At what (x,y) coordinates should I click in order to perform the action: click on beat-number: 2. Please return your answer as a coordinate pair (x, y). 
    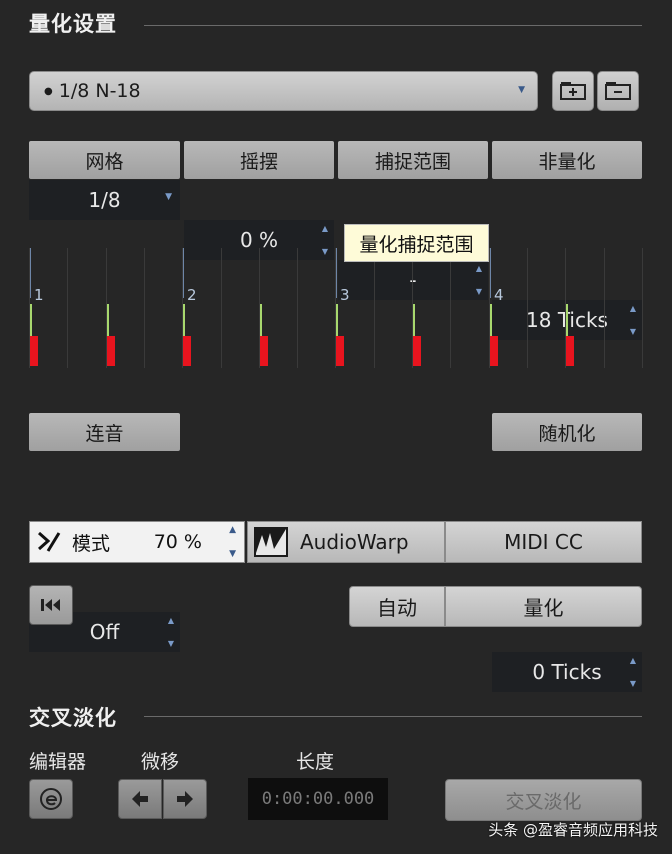
    Looking at the image, I should click on (192, 295).